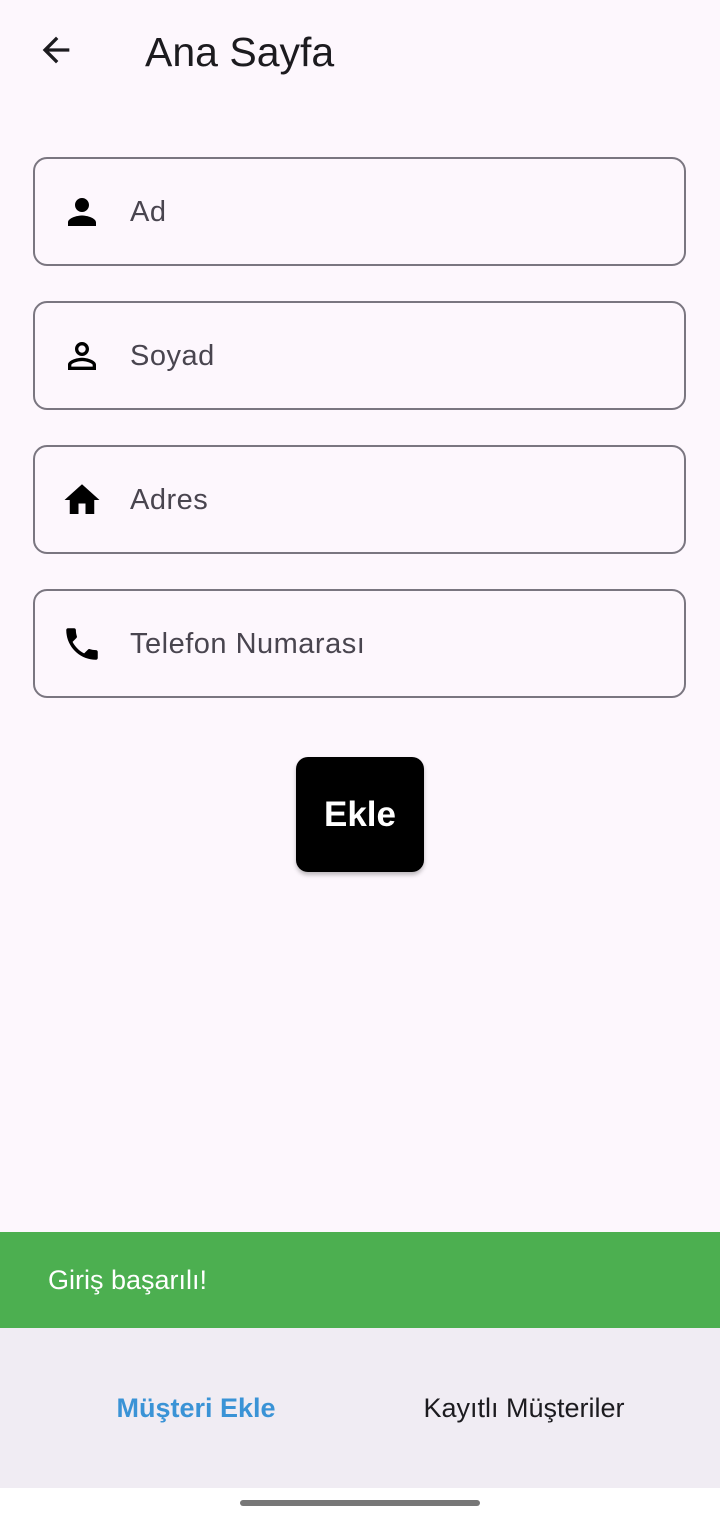 This screenshot has height=1520, width=720. I want to click on ad-placeholder: Ad, so click(148, 212).